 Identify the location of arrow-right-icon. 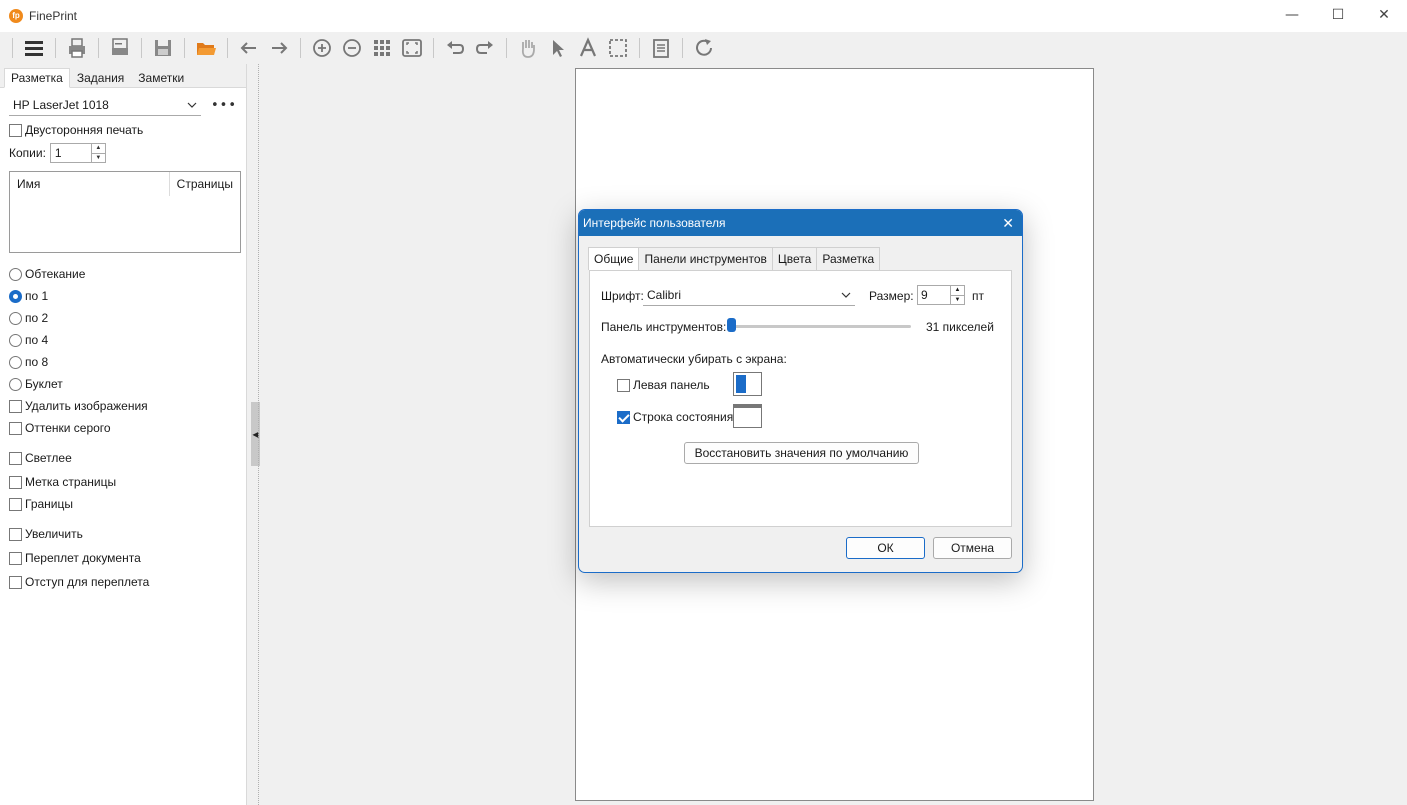
(279, 48).